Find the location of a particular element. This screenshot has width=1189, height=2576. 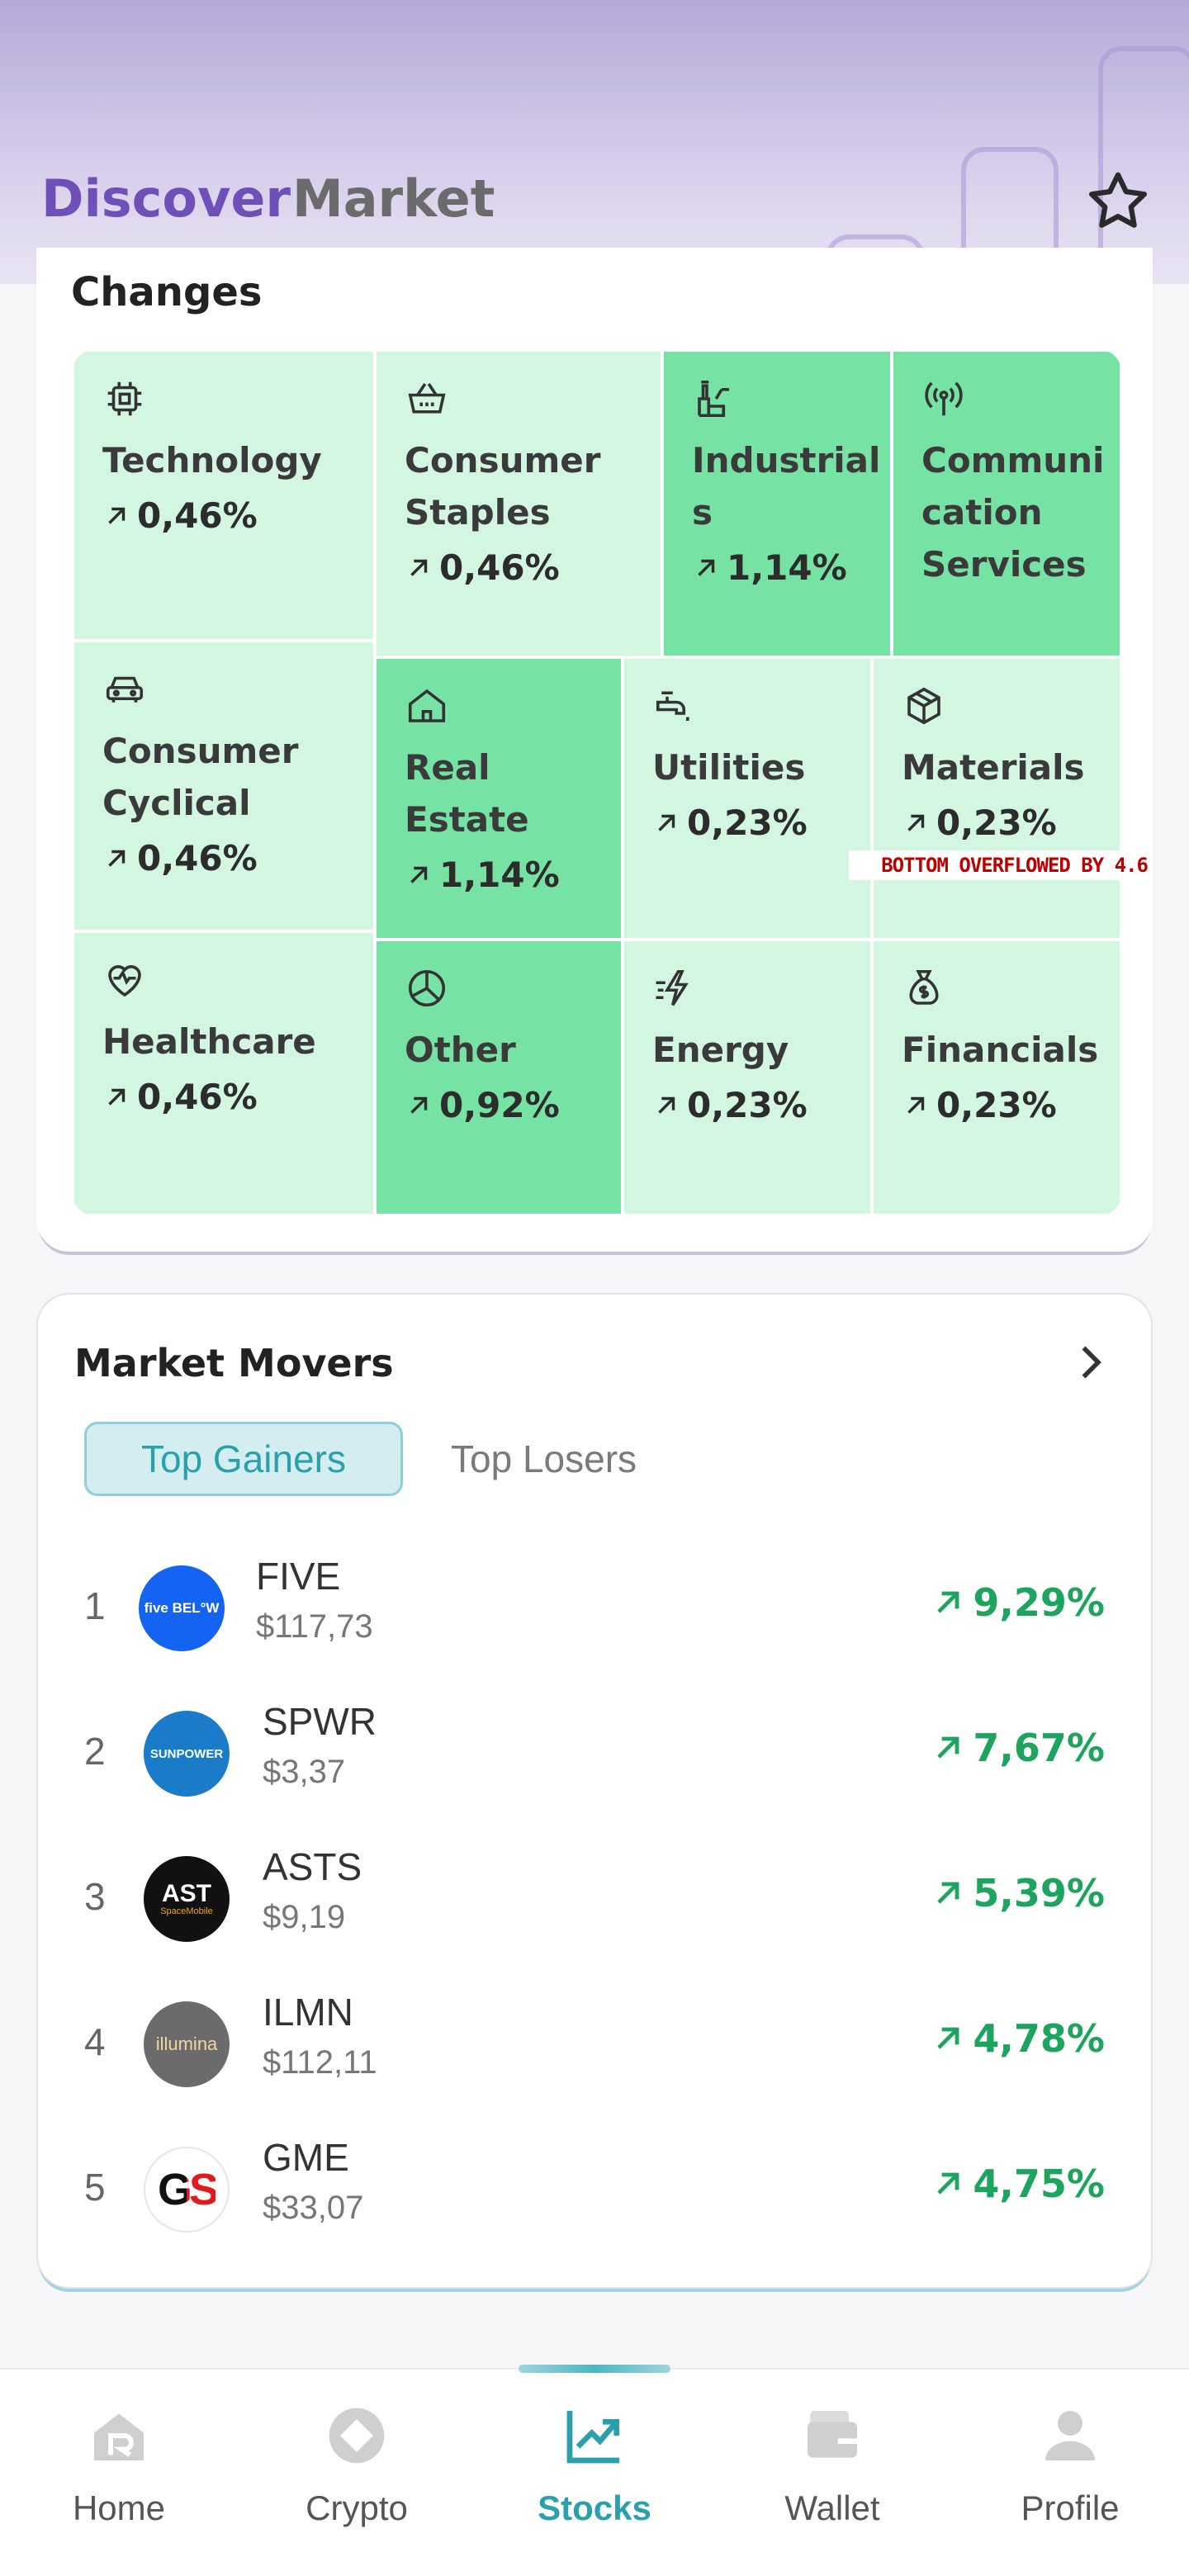

home-icon is located at coordinates (119, 2436).